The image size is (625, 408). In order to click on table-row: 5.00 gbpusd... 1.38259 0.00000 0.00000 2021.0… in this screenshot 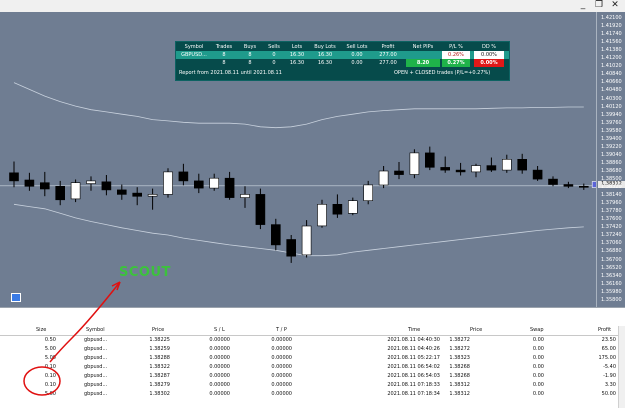, I will do `click(309, 349)`.